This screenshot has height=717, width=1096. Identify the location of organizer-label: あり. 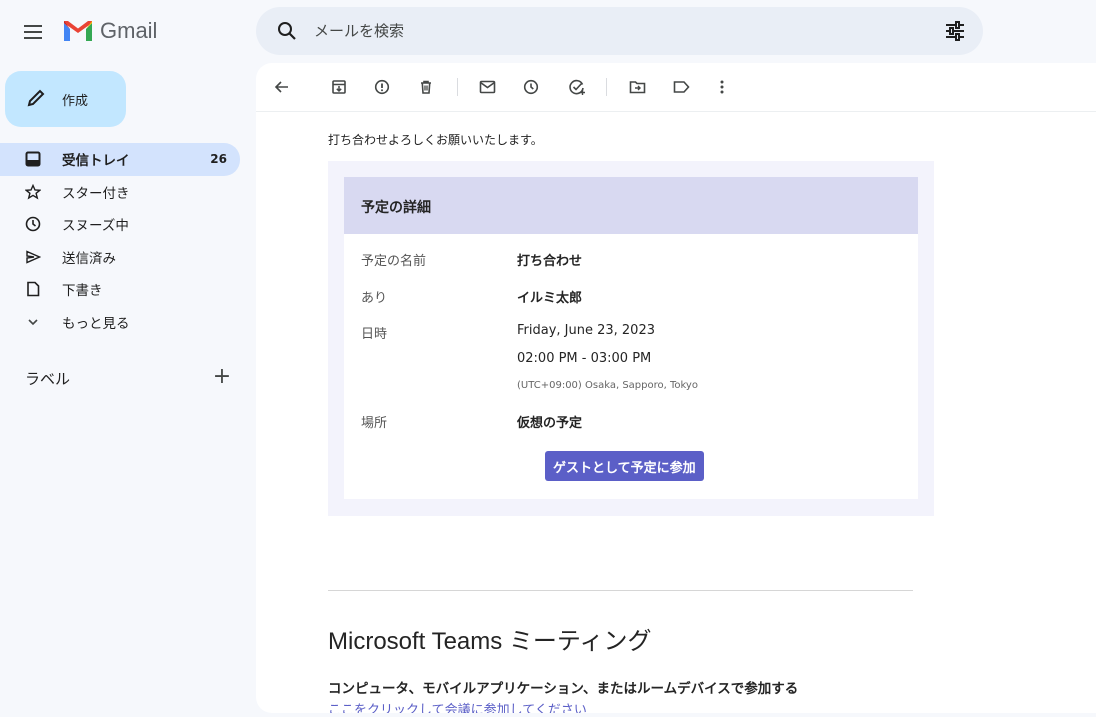
(374, 298).